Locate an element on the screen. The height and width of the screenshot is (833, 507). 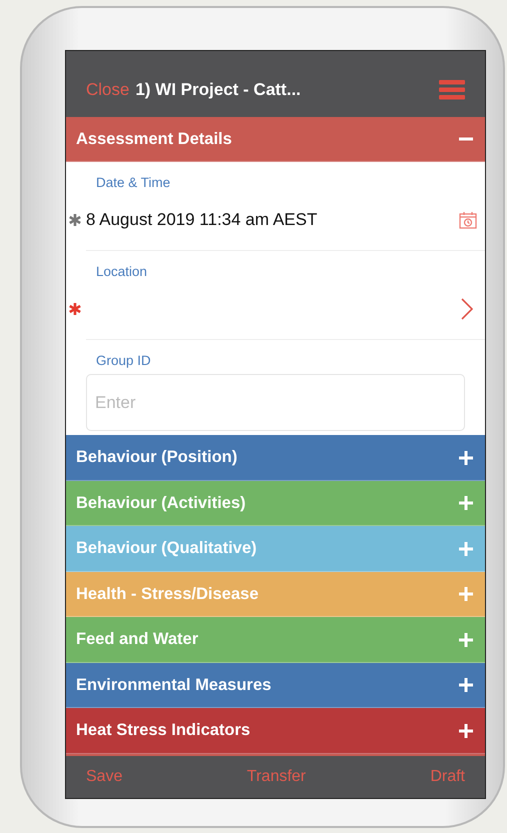
field-label: Location is located at coordinates (121, 271).